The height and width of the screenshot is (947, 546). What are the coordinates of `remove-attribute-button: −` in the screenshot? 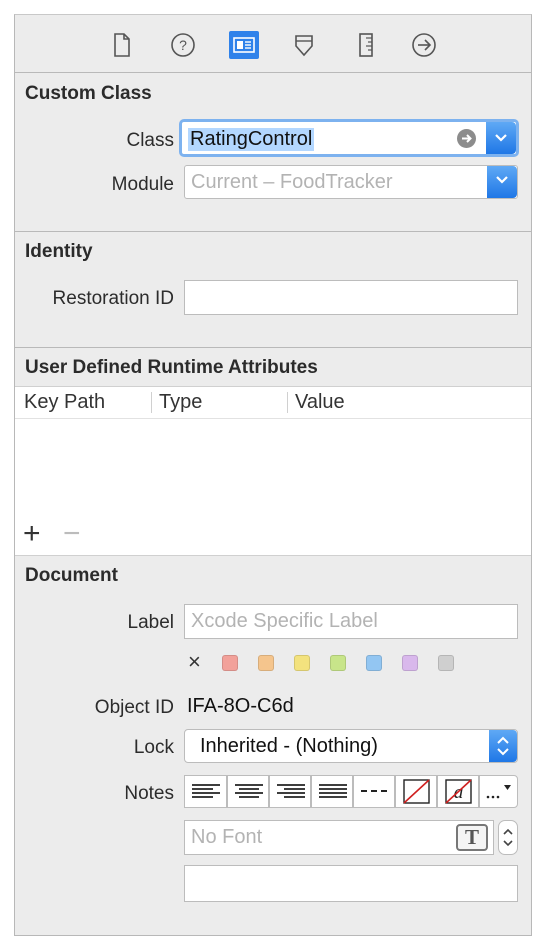 It's located at (72, 534).